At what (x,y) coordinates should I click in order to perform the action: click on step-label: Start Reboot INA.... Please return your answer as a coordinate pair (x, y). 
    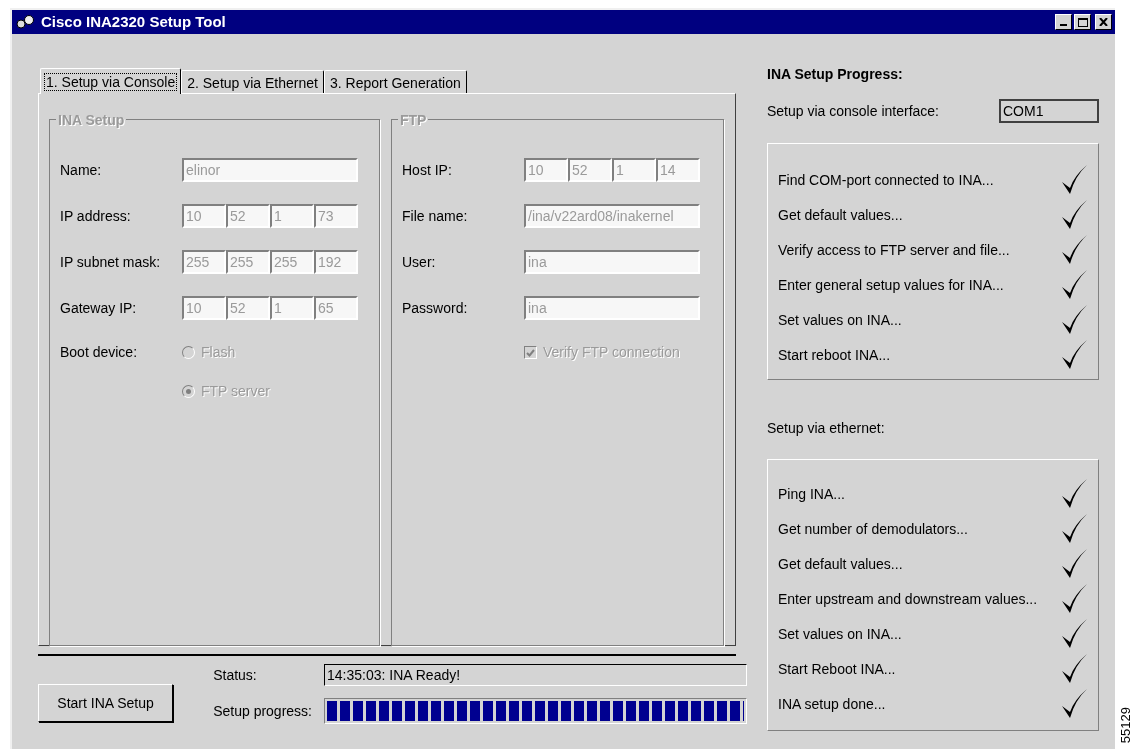
    Looking at the image, I should click on (837, 669).